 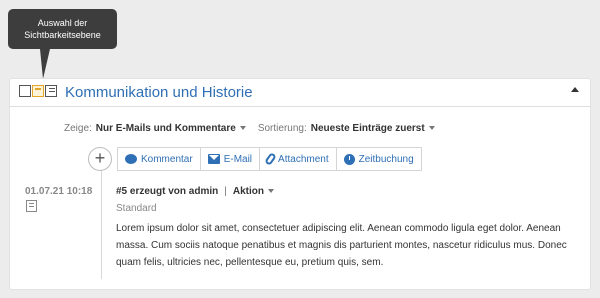 What do you see at coordinates (159, 92) in the screenshot?
I see `panel-title: Kommunikation und Historie` at bounding box center [159, 92].